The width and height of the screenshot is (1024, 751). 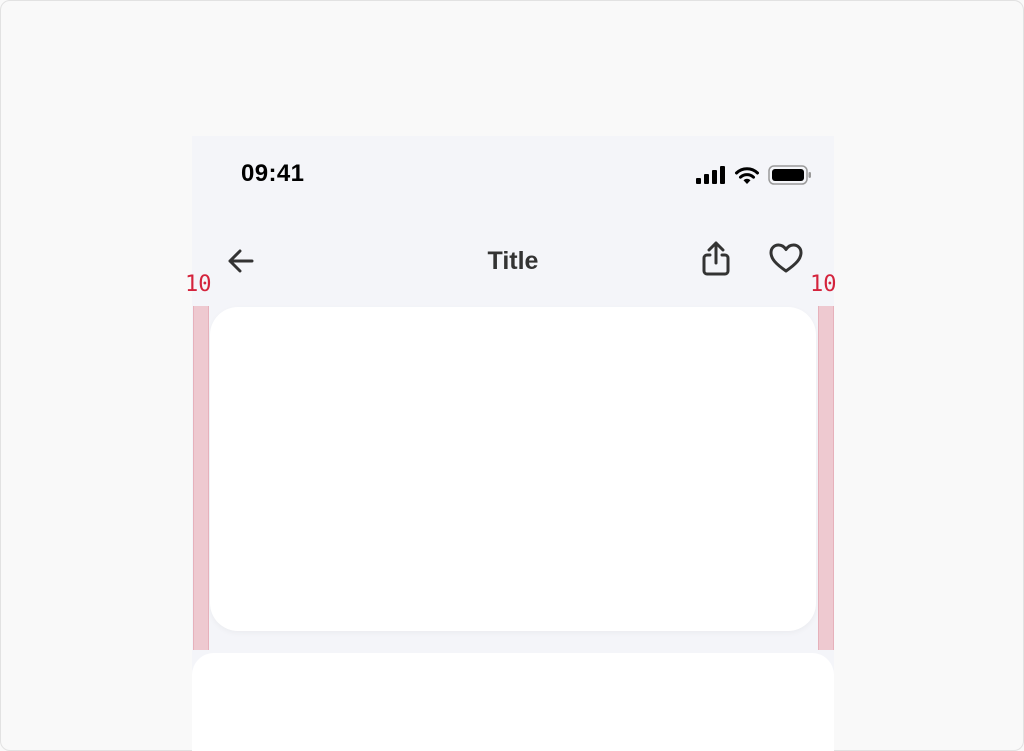 What do you see at coordinates (513, 702) in the screenshot?
I see `content-card-secondary` at bounding box center [513, 702].